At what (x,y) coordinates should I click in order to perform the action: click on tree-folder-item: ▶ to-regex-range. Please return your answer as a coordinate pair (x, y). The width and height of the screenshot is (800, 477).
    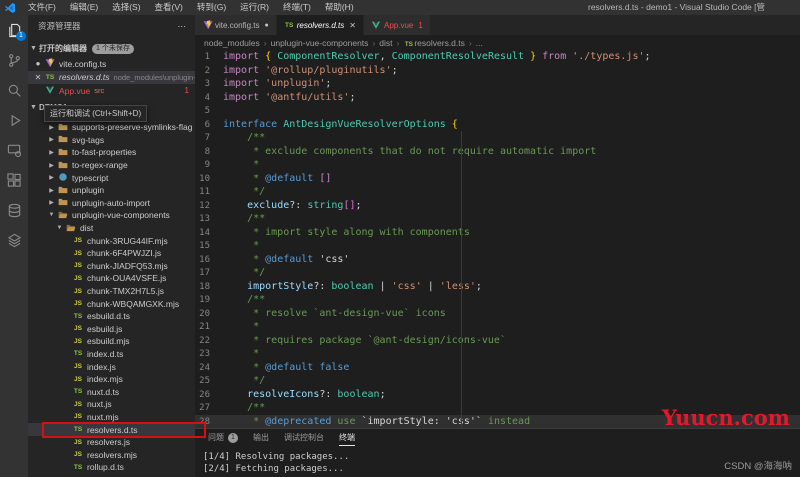
    Looking at the image, I should click on (111, 165).